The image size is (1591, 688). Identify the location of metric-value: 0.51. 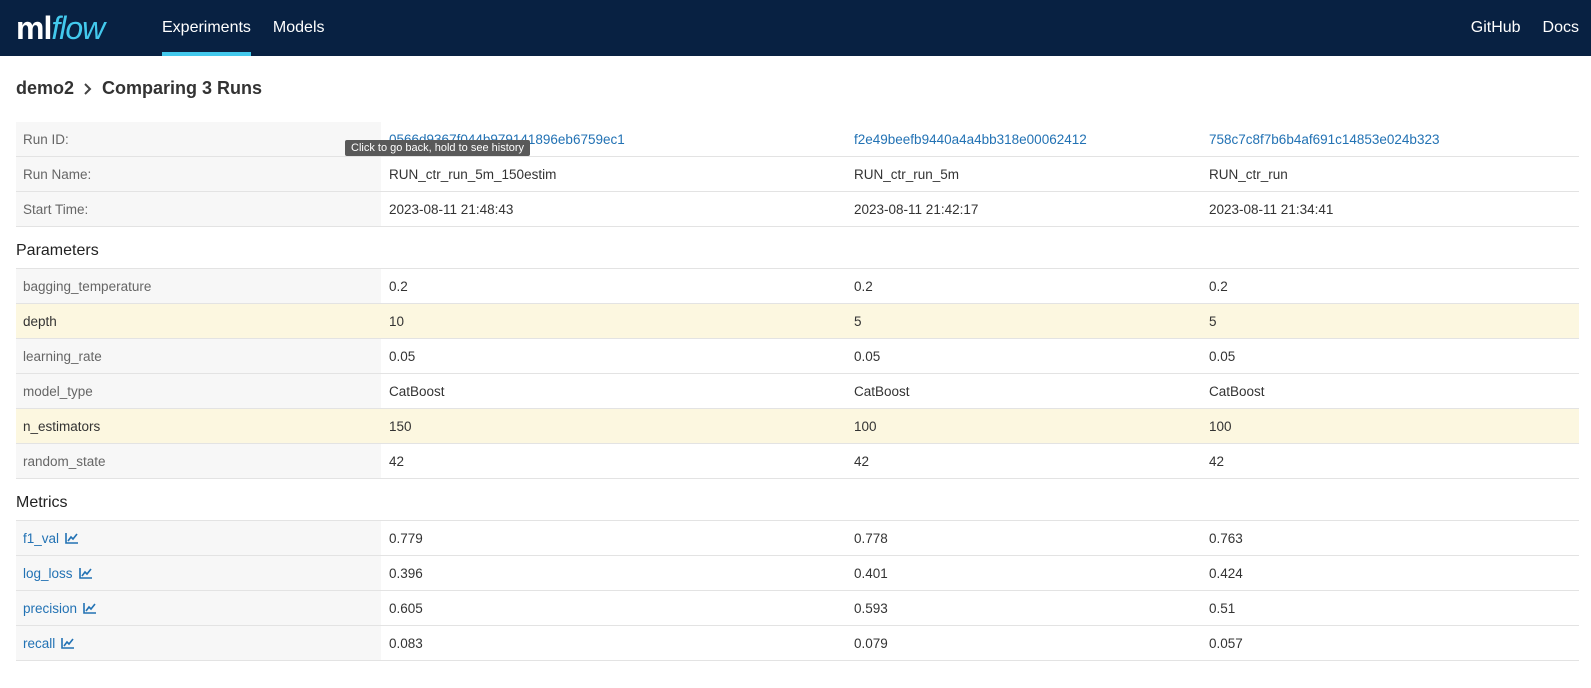
(1222, 608).